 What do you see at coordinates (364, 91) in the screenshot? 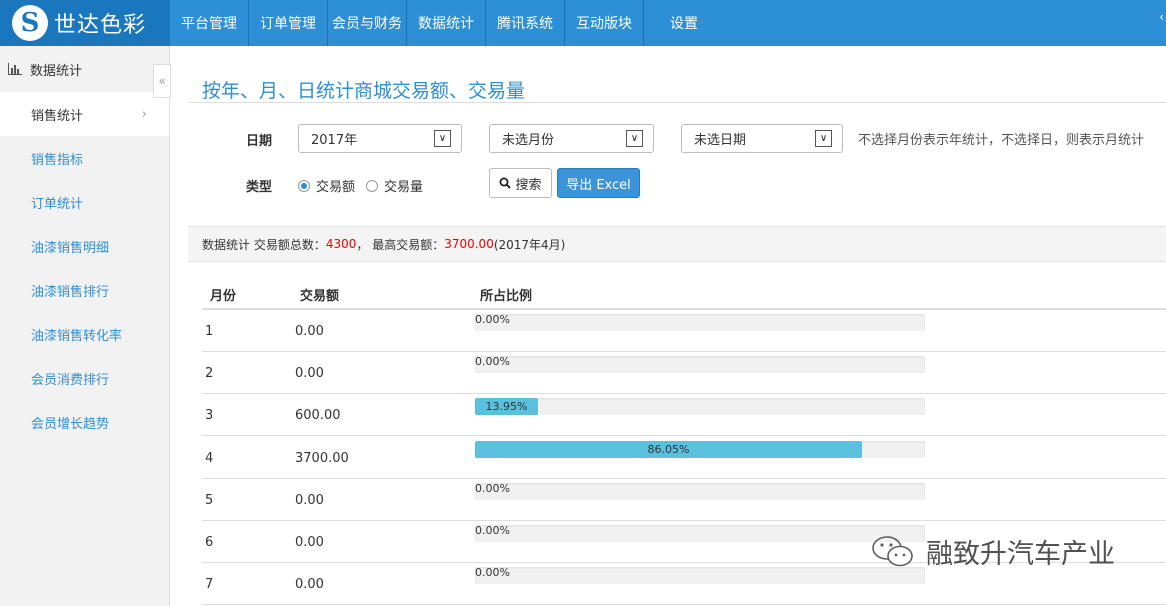
I see `page-title: 按年、月、日统计商城交易额、交易量` at bounding box center [364, 91].